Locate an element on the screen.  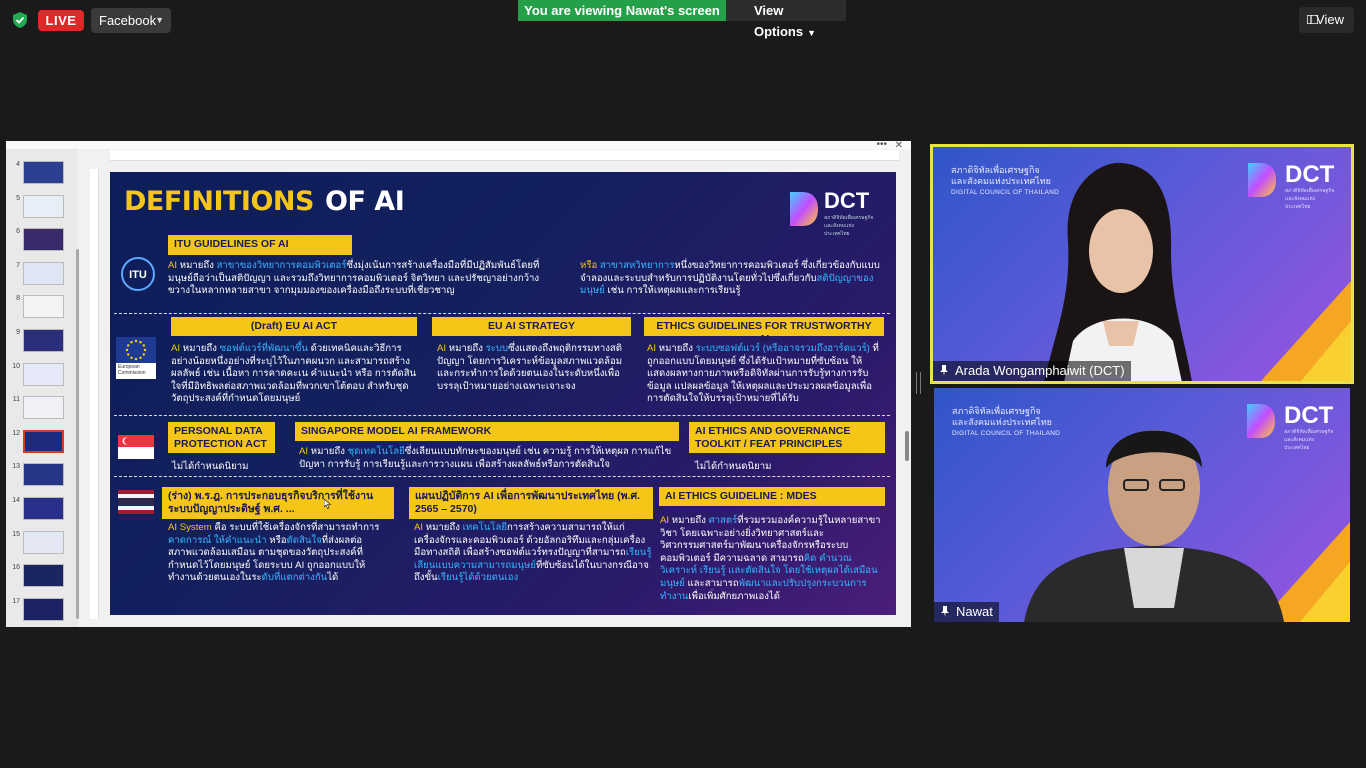
participant-video-arada is located at coordinates (1118, 271).